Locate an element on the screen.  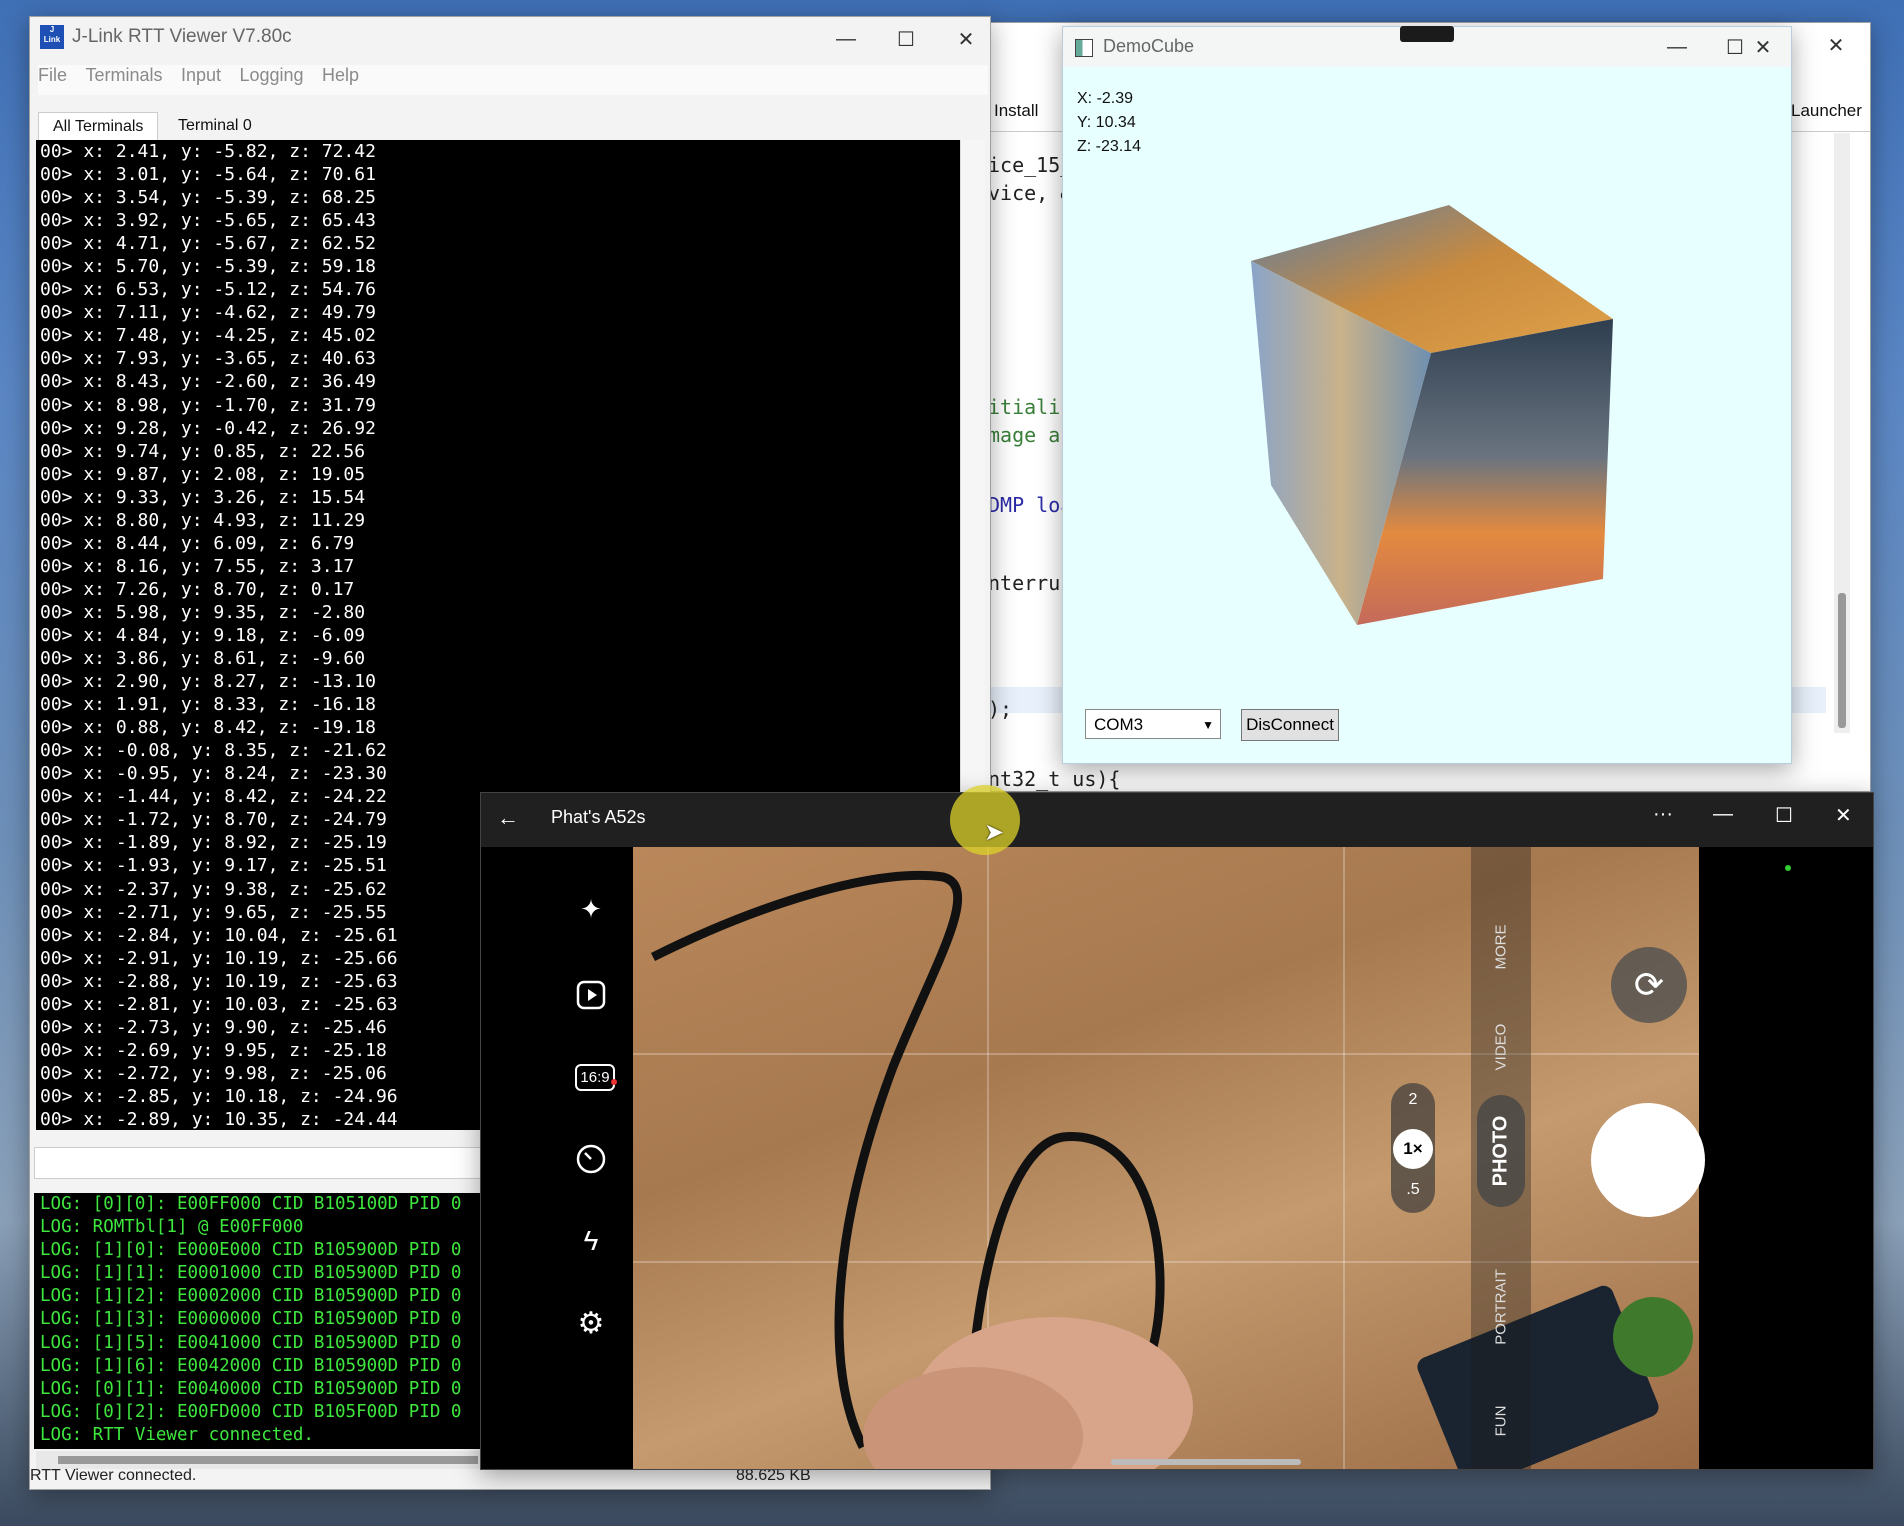
tab-launcher: Launcher is located at coordinates (1826, 111).